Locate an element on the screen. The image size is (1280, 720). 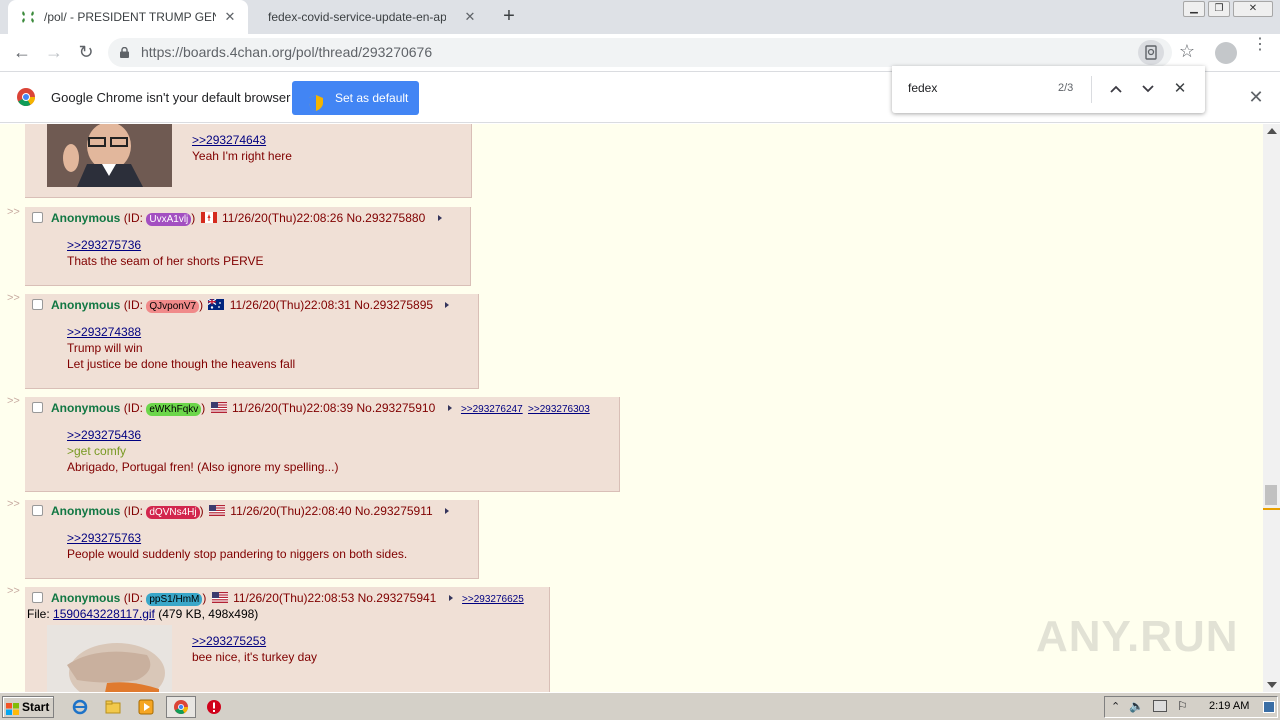
quote-link: >>293275763 is located at coordinates (237, 538).